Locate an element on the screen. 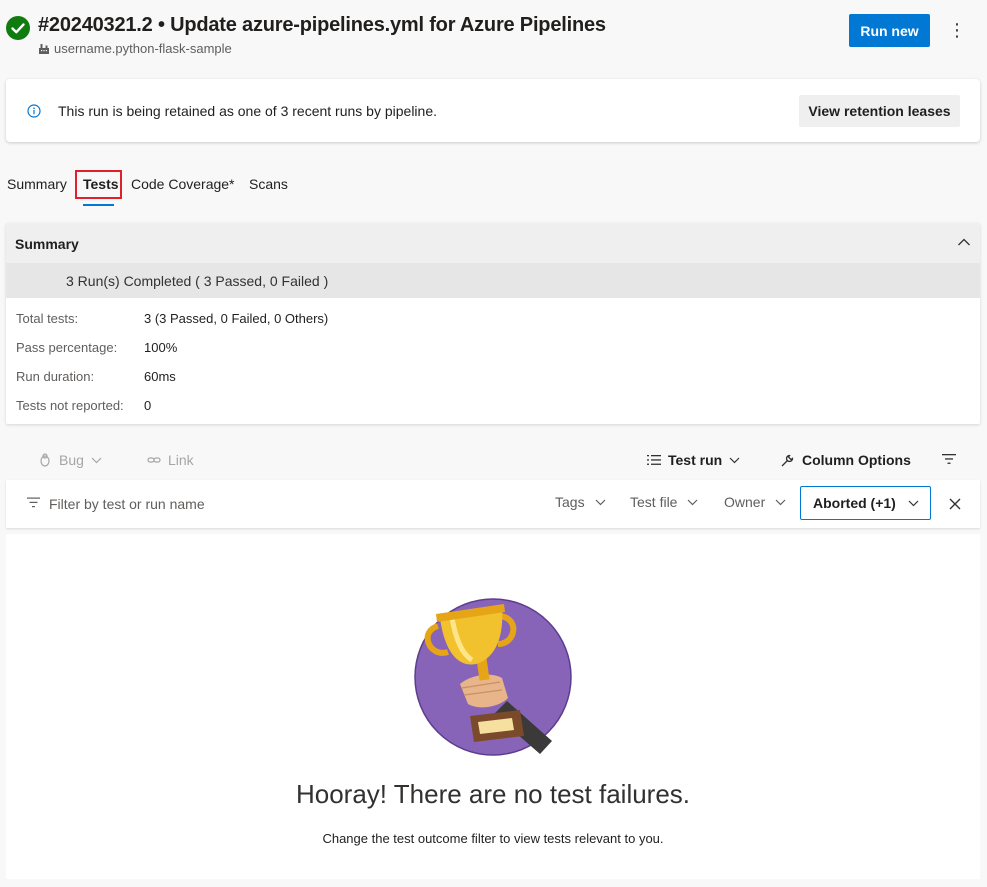  stat-value-tests-not-reported: 0 is located at coordinates (148, 405).